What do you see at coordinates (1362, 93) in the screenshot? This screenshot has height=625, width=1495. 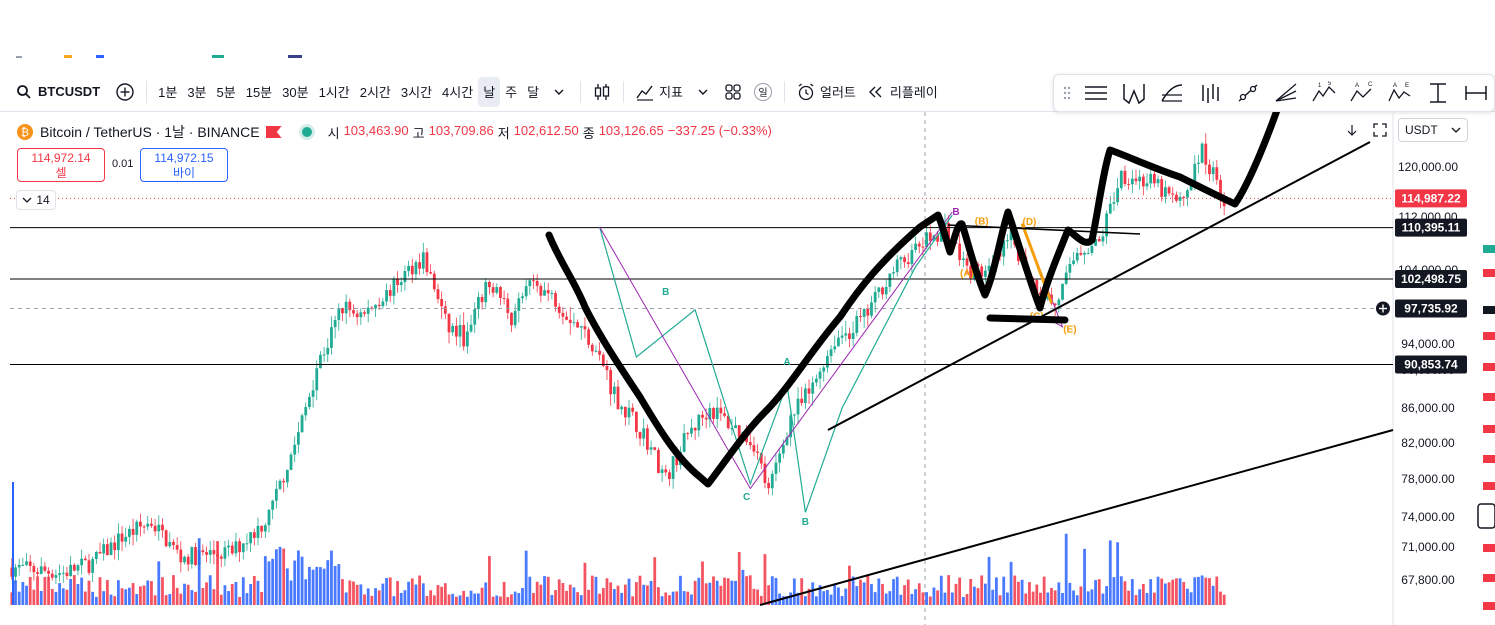 I see `tool-elliott-correction: AC` at bounding box center [1362, 93].